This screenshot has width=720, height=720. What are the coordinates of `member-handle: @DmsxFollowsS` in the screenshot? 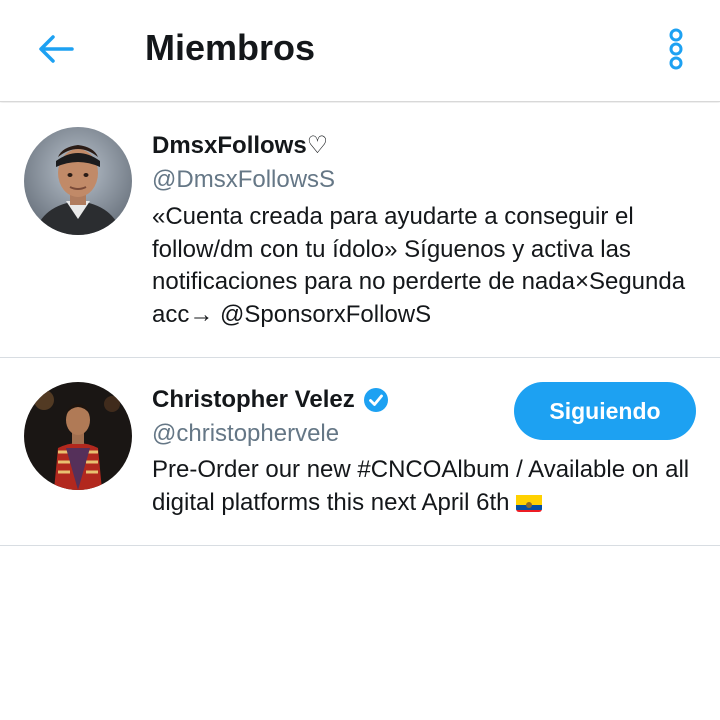 It's located at (244, 179).